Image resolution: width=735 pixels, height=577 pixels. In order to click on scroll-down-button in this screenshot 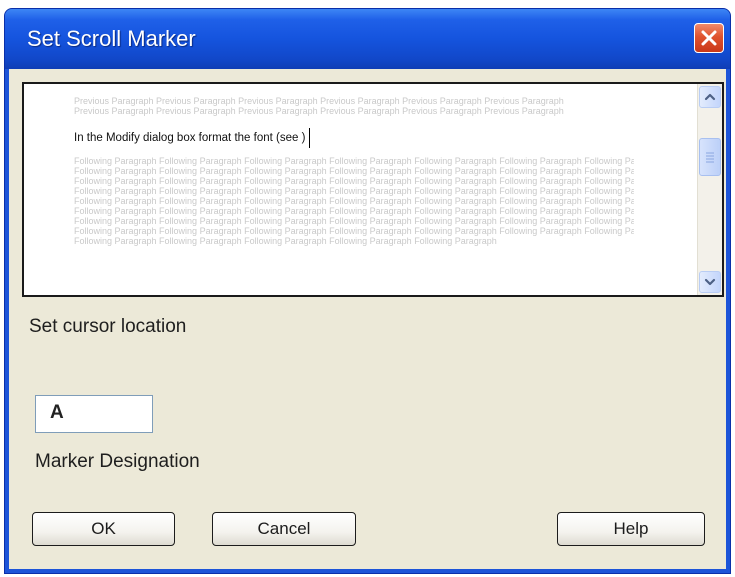, I will do `click(710, 282)`.